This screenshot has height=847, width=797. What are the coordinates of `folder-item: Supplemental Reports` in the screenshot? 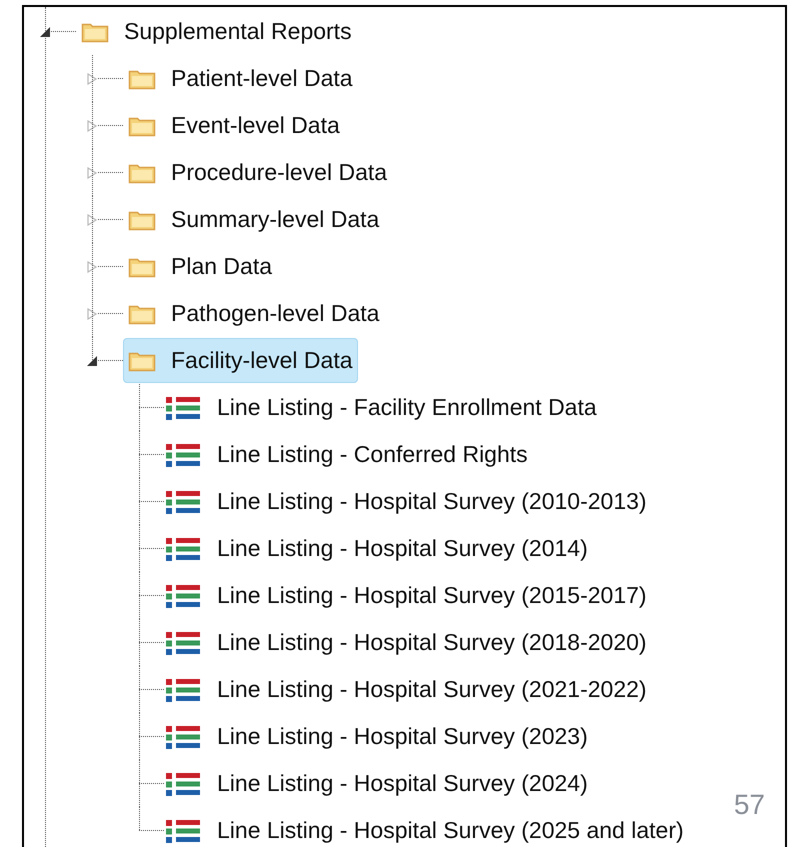 It's located at (216, 31).